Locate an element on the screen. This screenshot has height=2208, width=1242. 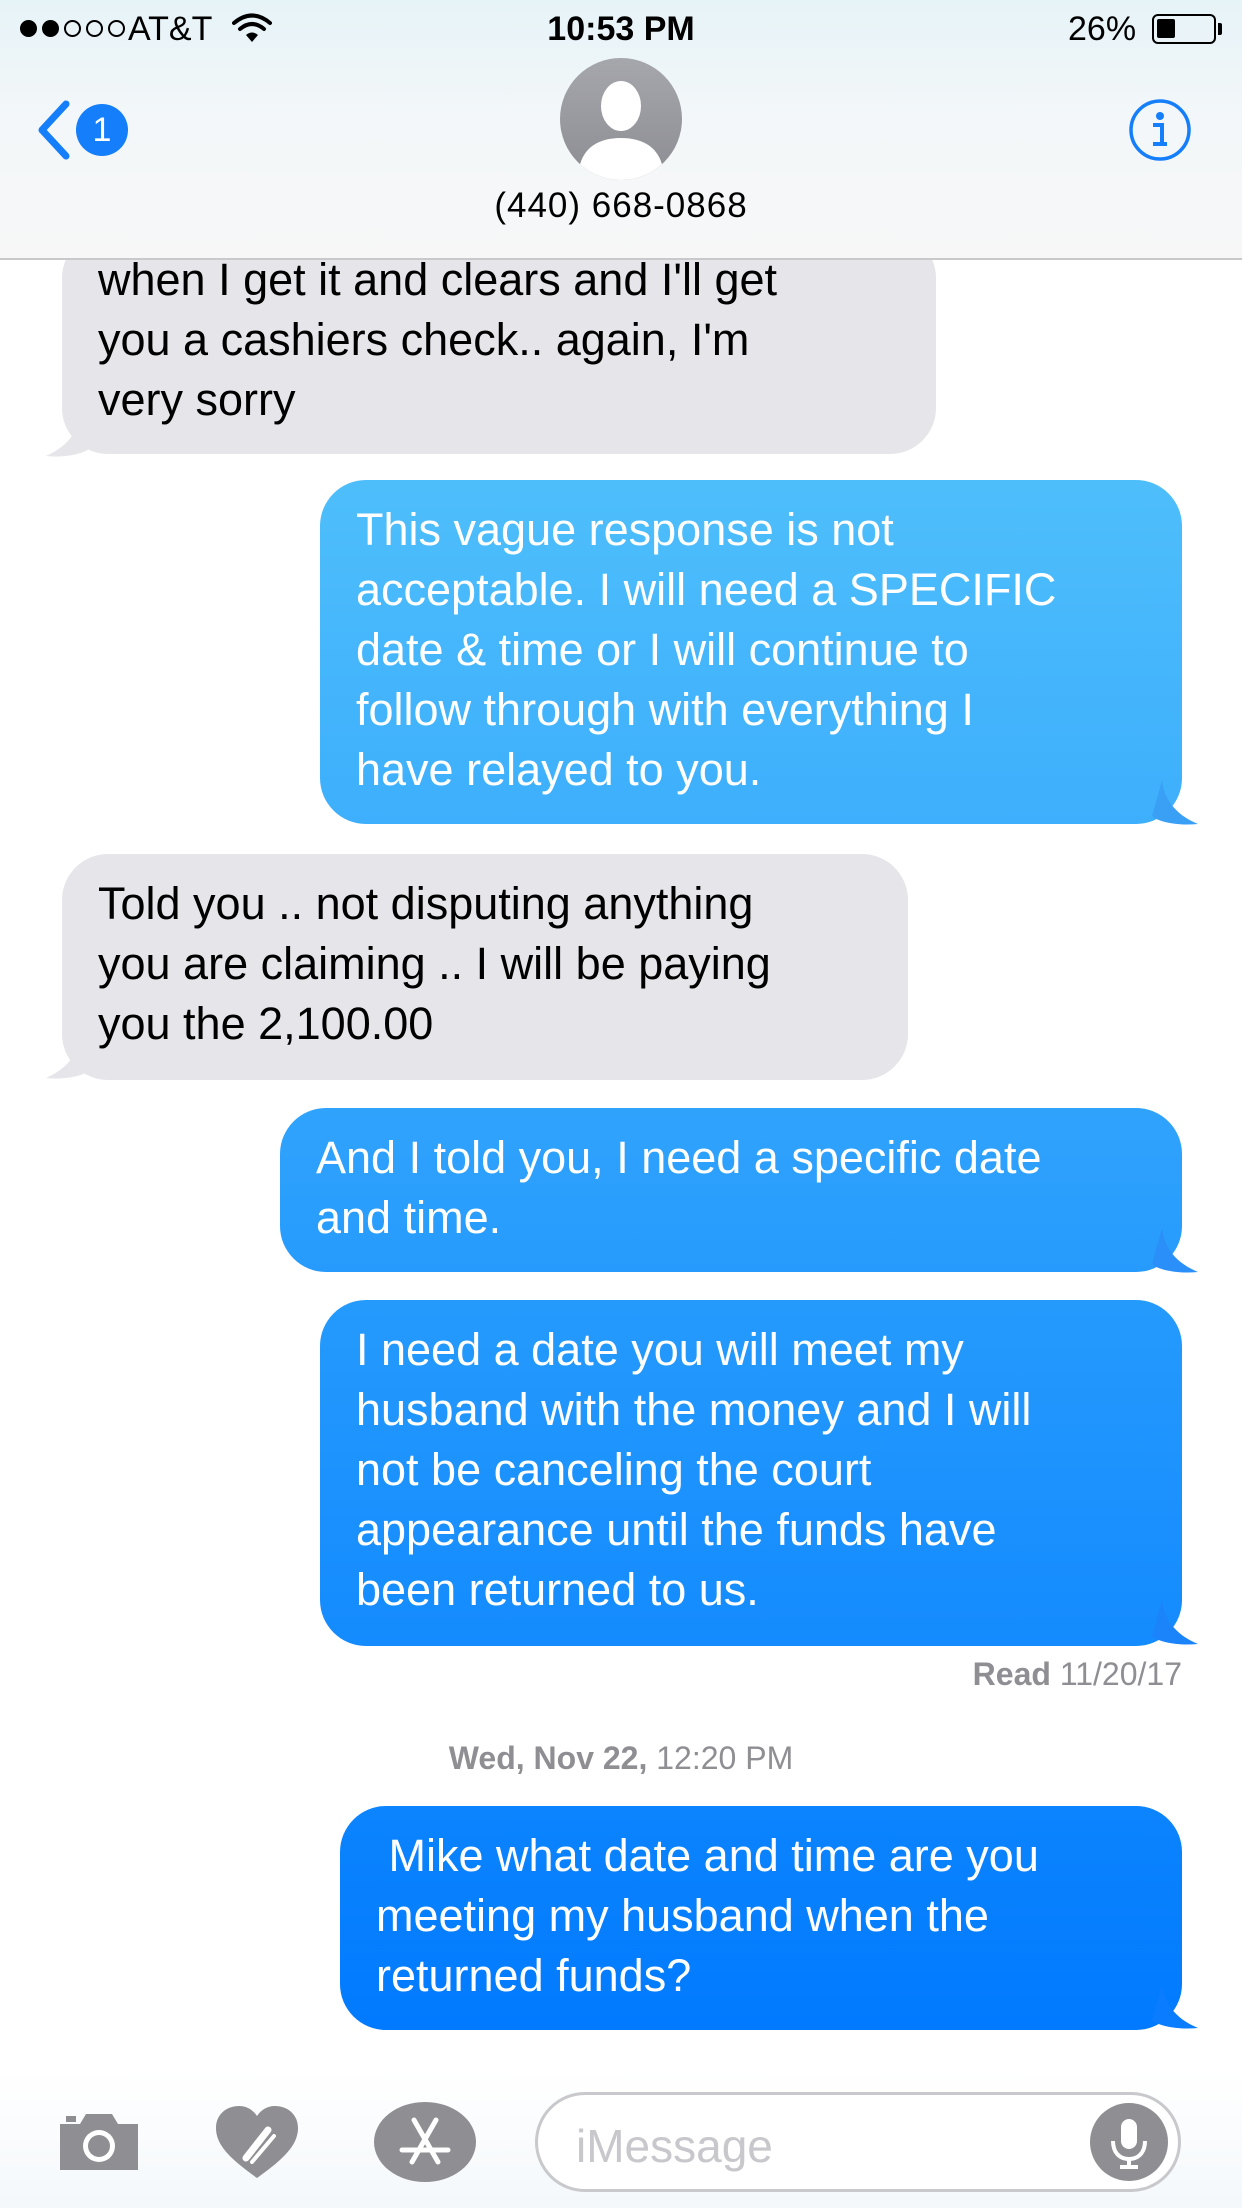
battery-percent: 26% is located at coordinates (1102, 29).